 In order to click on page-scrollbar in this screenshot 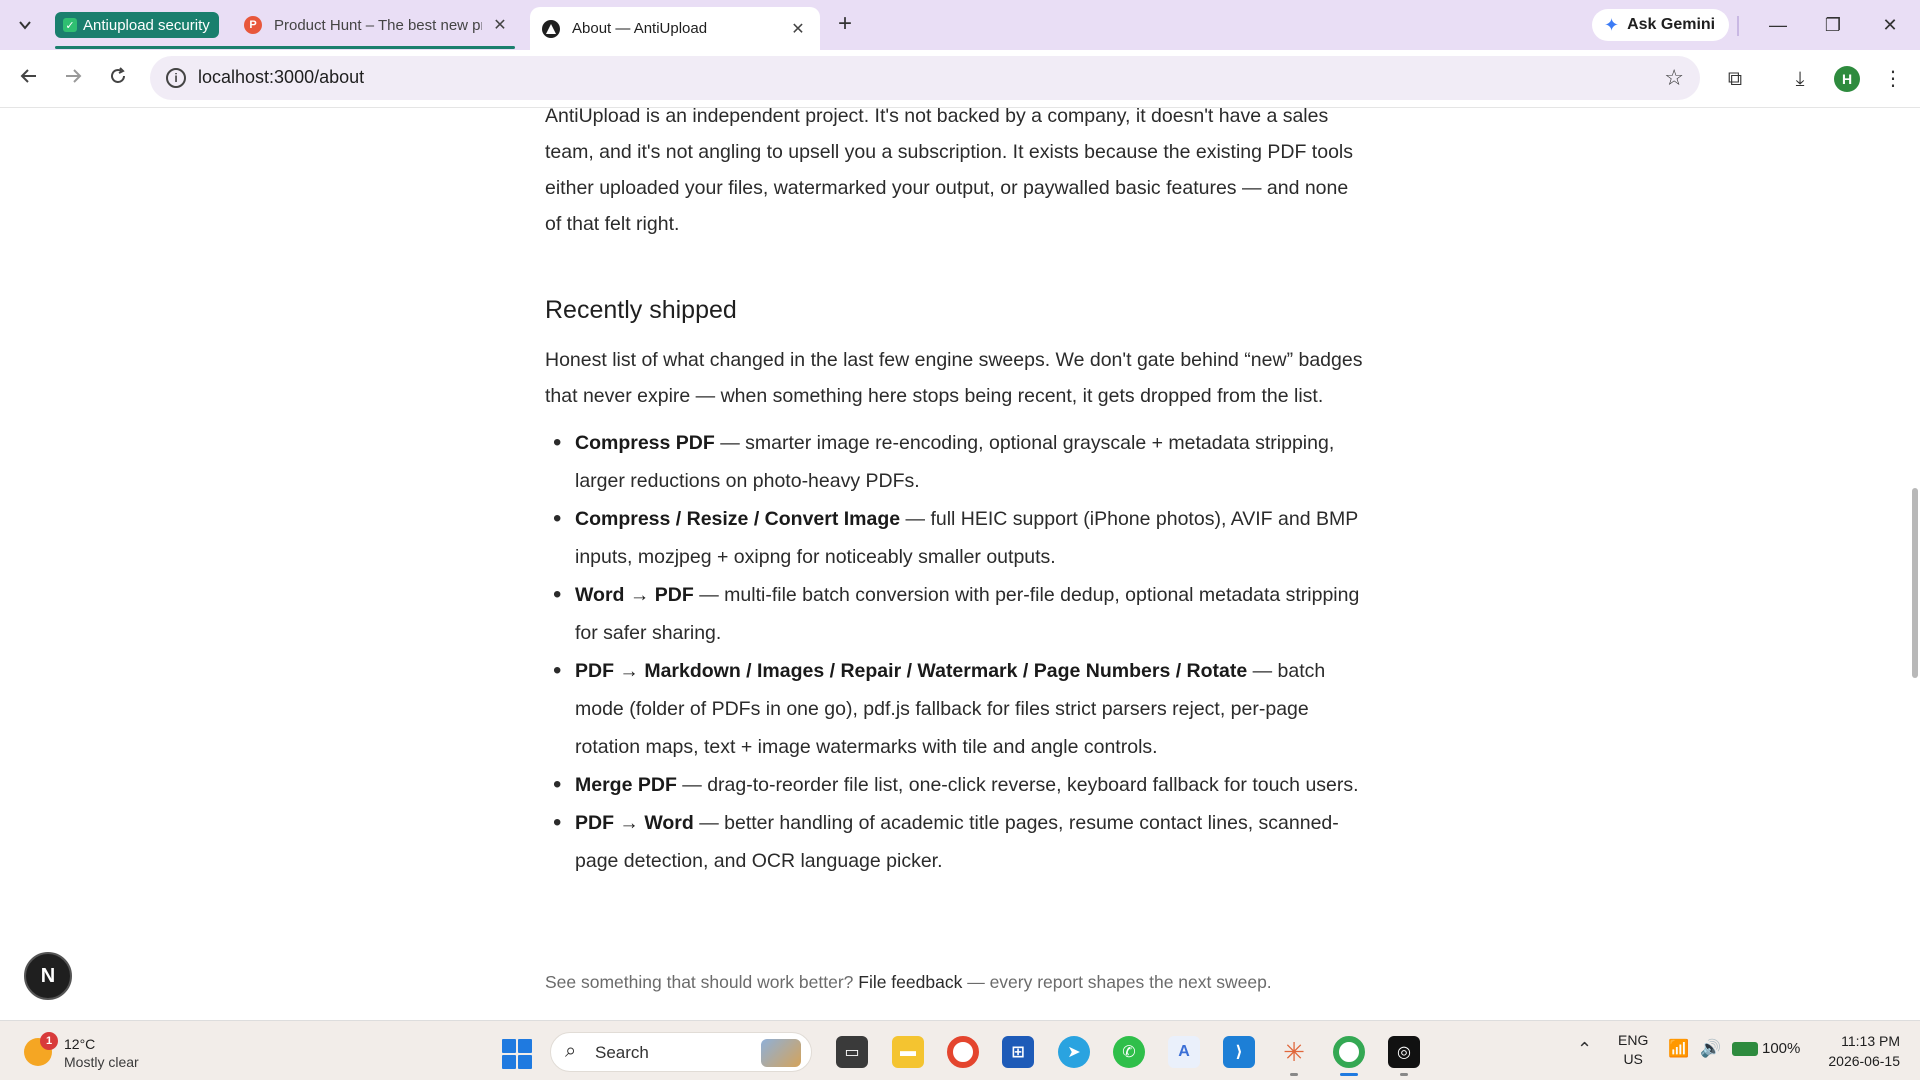, I will do `click(1915, 588)`.